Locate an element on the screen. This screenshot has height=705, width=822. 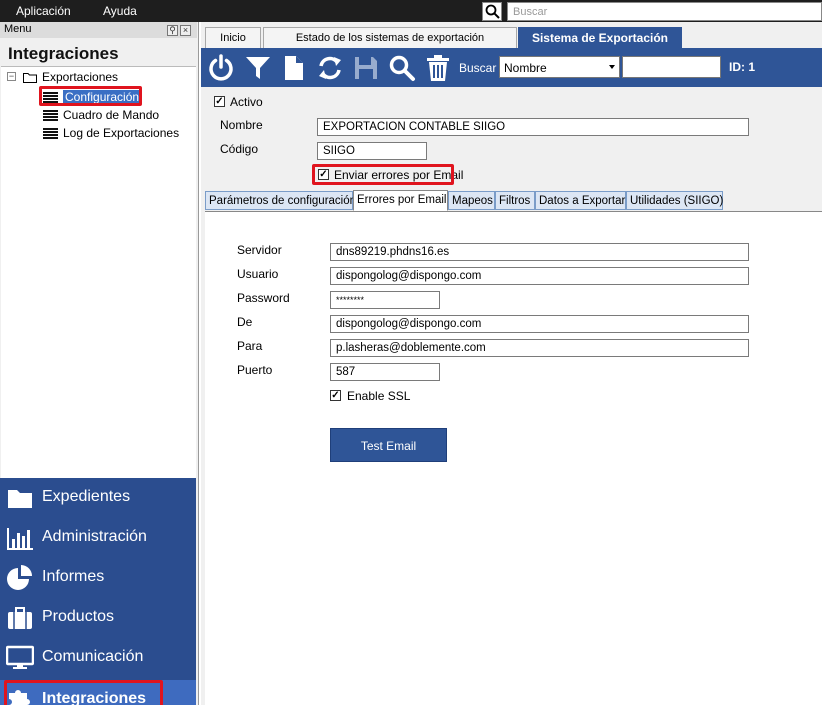
codigo-input: SIIGO is located at coordinates (372, 151).